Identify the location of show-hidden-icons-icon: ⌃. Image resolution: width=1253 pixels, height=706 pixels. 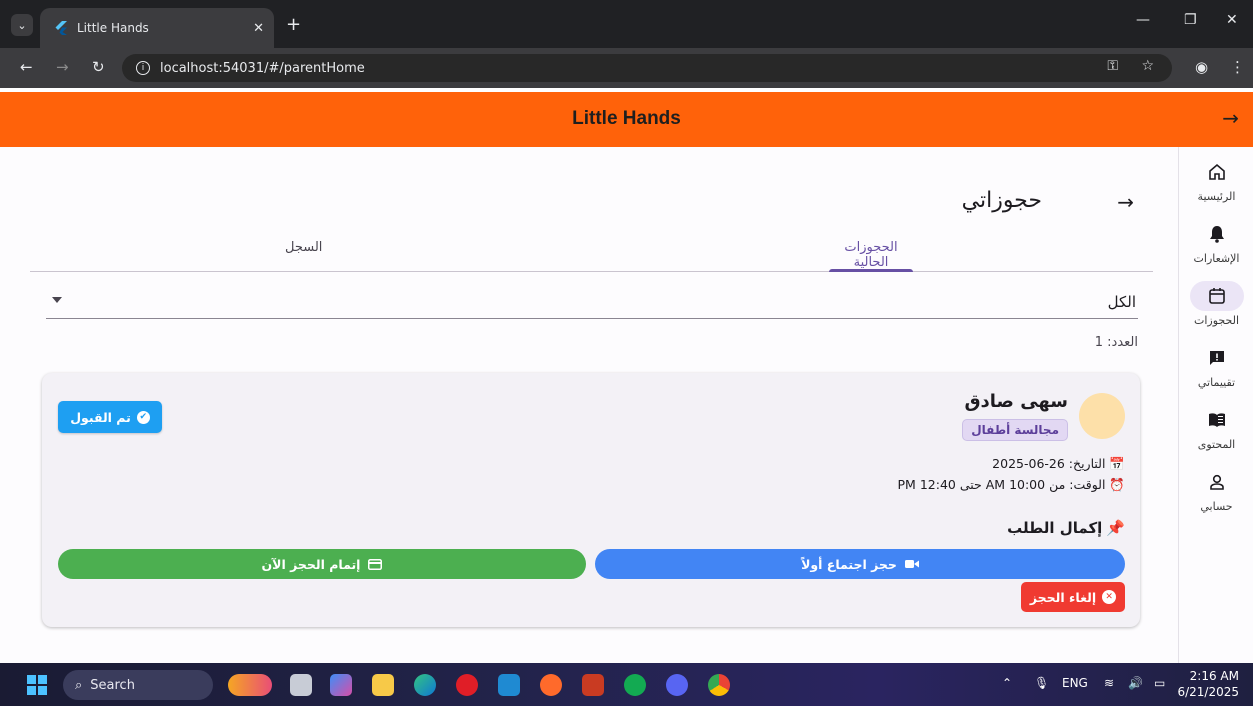
(1007, 683).